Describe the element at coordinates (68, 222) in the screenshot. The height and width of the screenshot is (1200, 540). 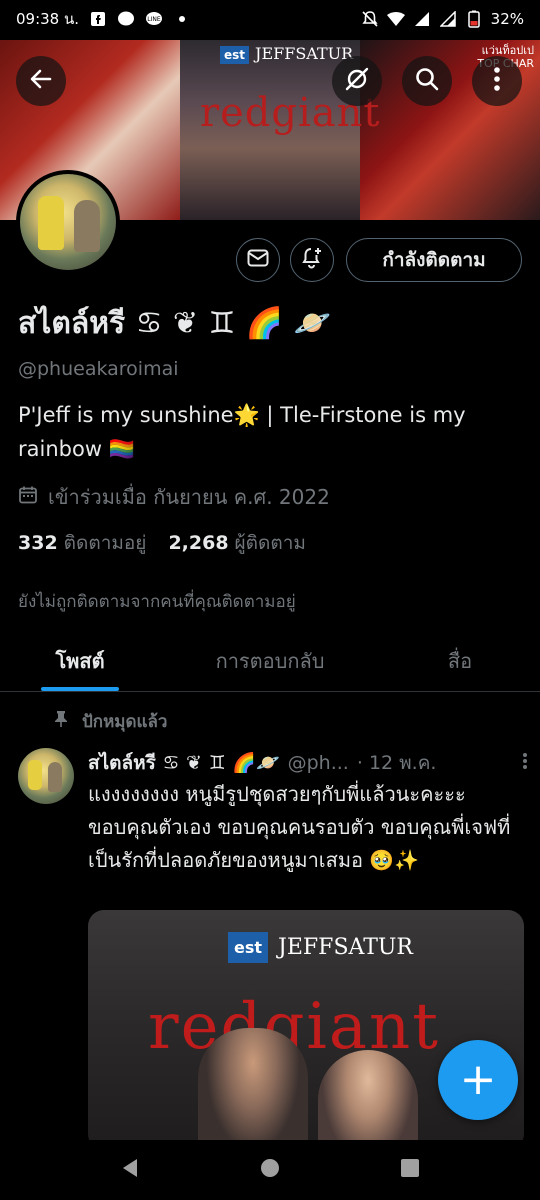
I see `profile-avatar` at that location.